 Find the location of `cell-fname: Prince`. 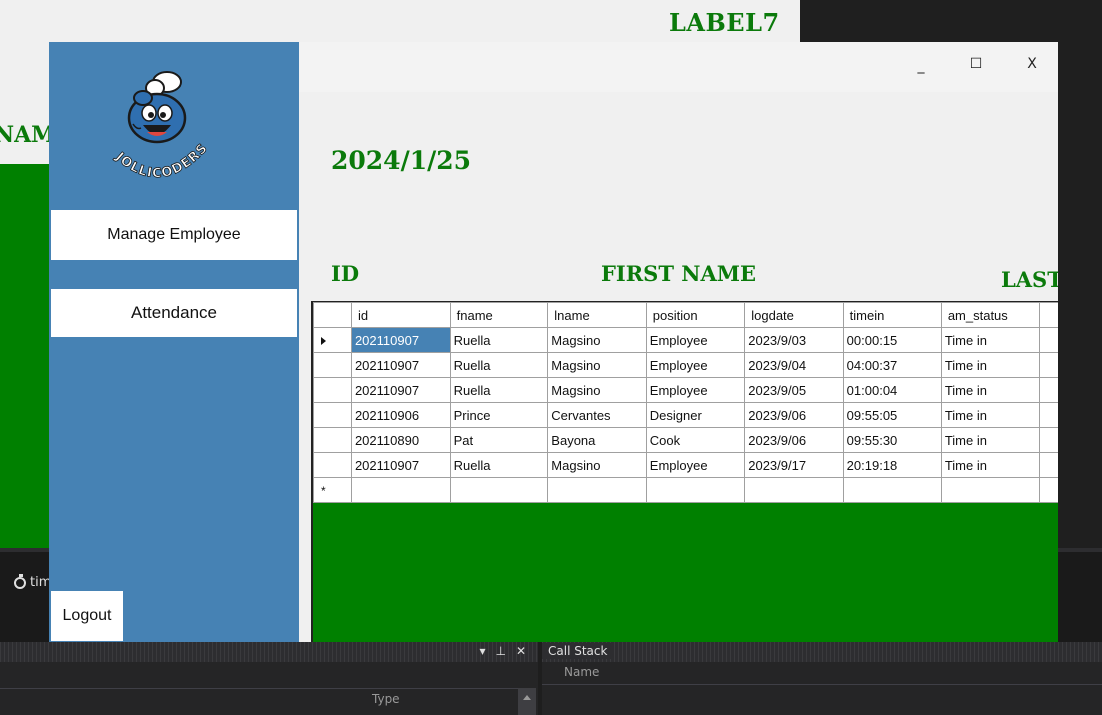

cell-fname: Prince is located at coordinates (499, 415).